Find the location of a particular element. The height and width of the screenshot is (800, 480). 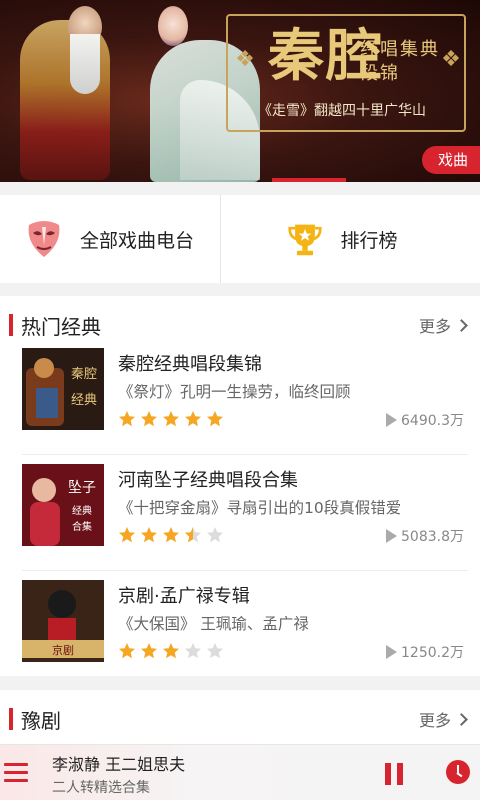

item-title: 秦腔经典唱段集锦 is located at coordinates (190, 364).